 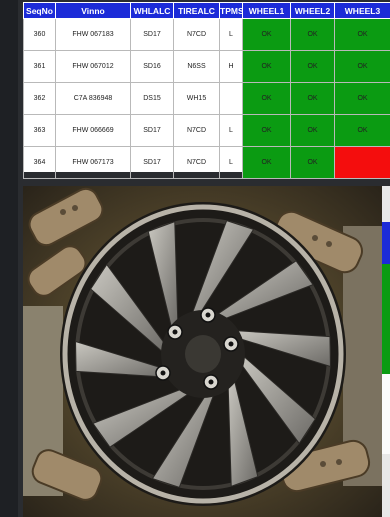 What do you see at coordinates (152, 66) in the screenshot?
I see `cell-whlalc: SD16` at bounding box center [152, 66].